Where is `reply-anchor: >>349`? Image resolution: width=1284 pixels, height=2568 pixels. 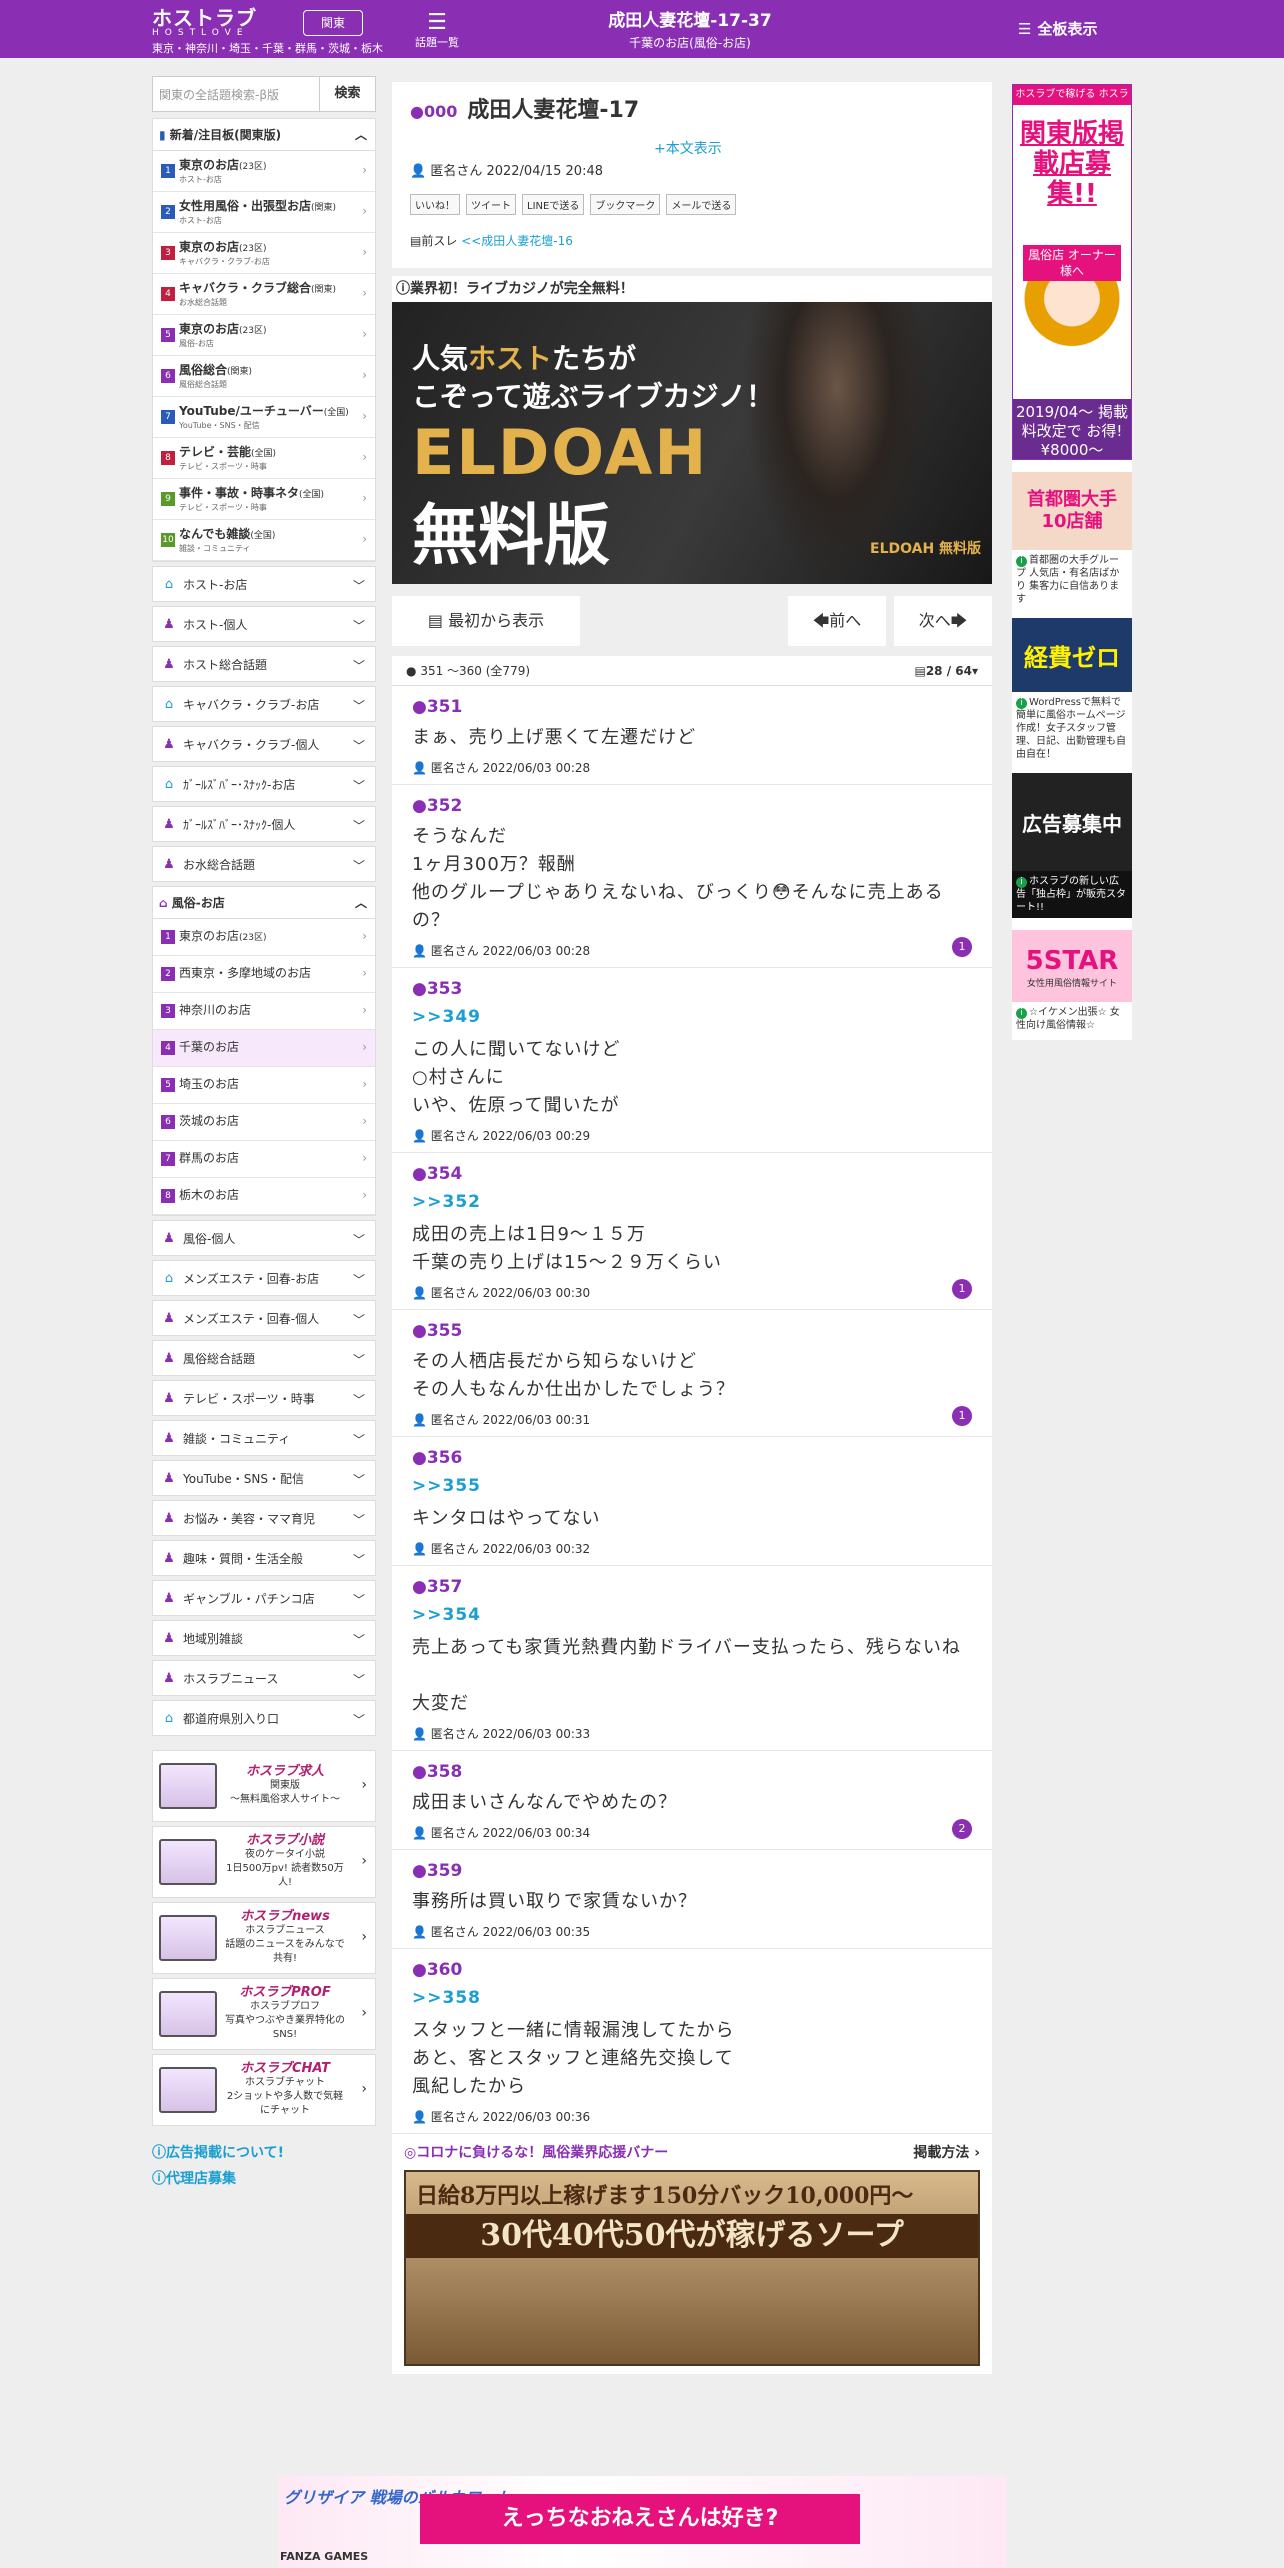 reply-anchor: >>349 is located at coordinates (692, 1017).